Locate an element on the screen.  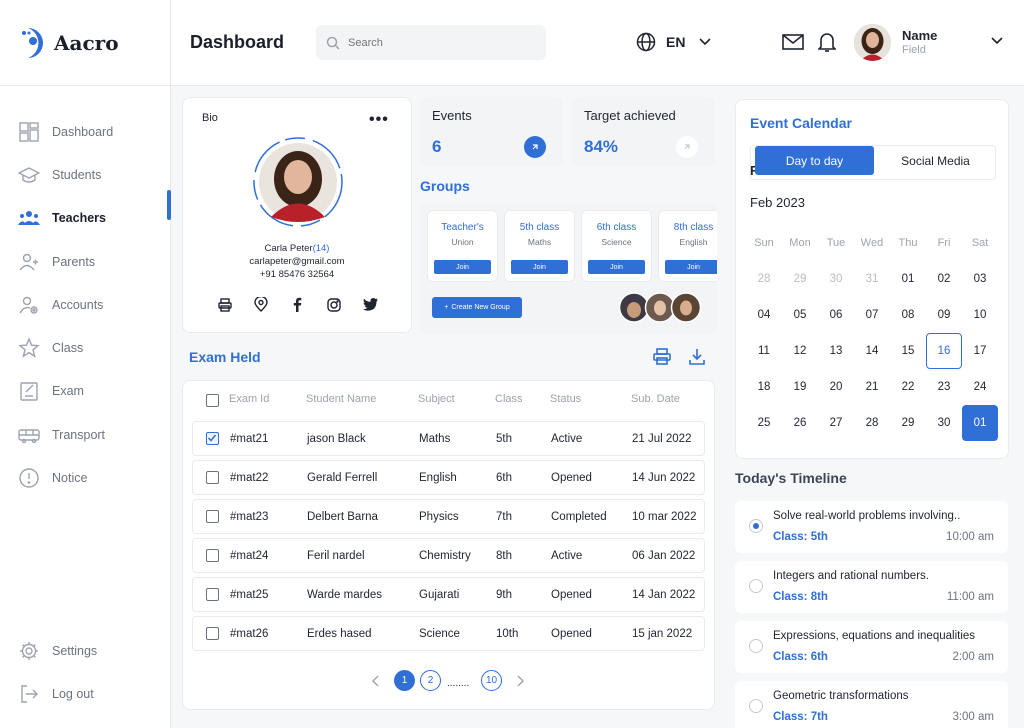
calendar-day: 15 is located at coordinates (908, 351).